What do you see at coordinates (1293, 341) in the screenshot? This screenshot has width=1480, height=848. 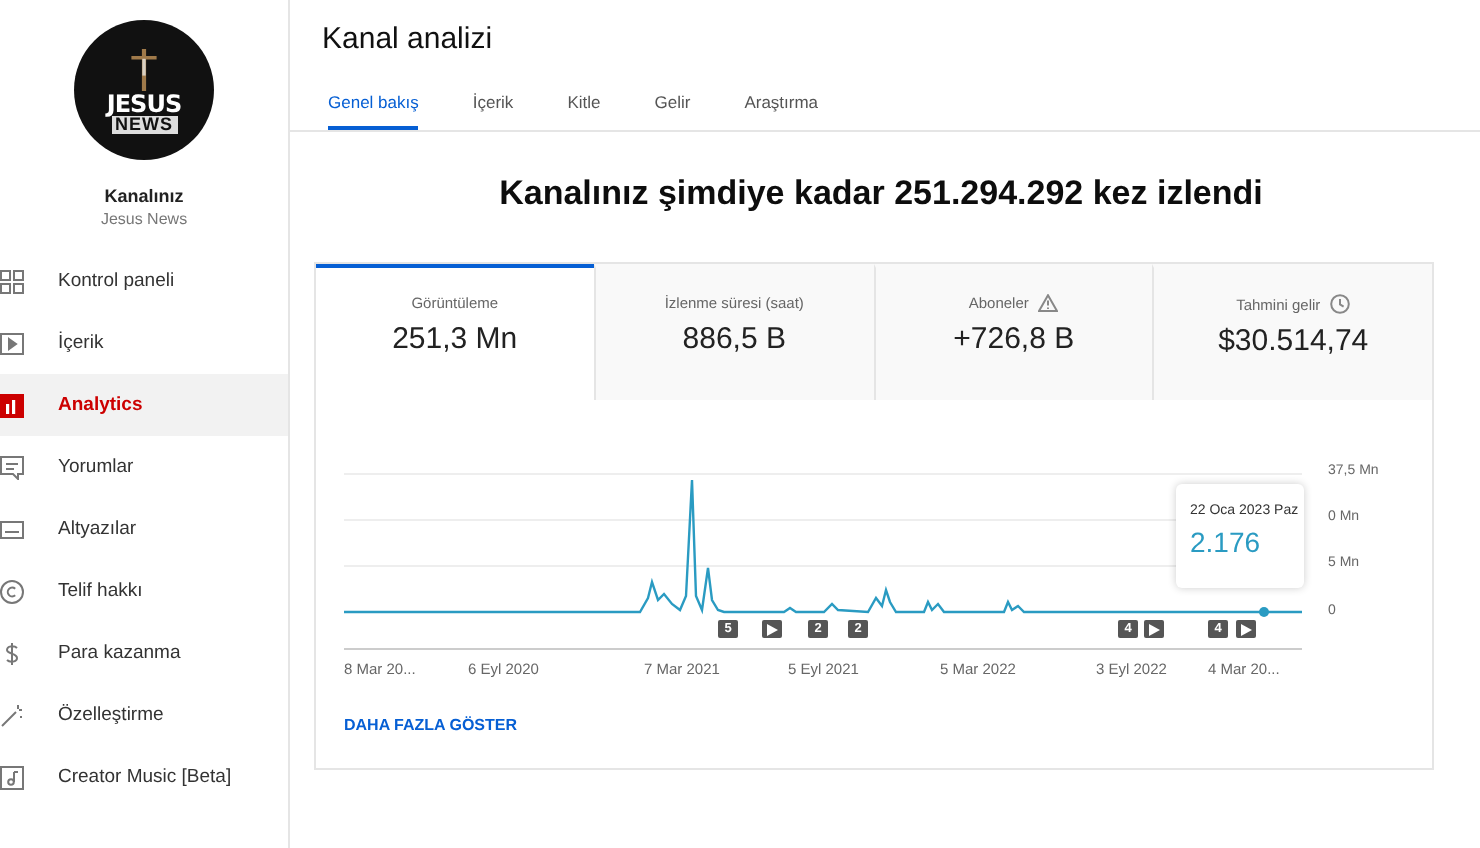 I see `metric-value: $30.514,74` at bounding box center [1293, 341].